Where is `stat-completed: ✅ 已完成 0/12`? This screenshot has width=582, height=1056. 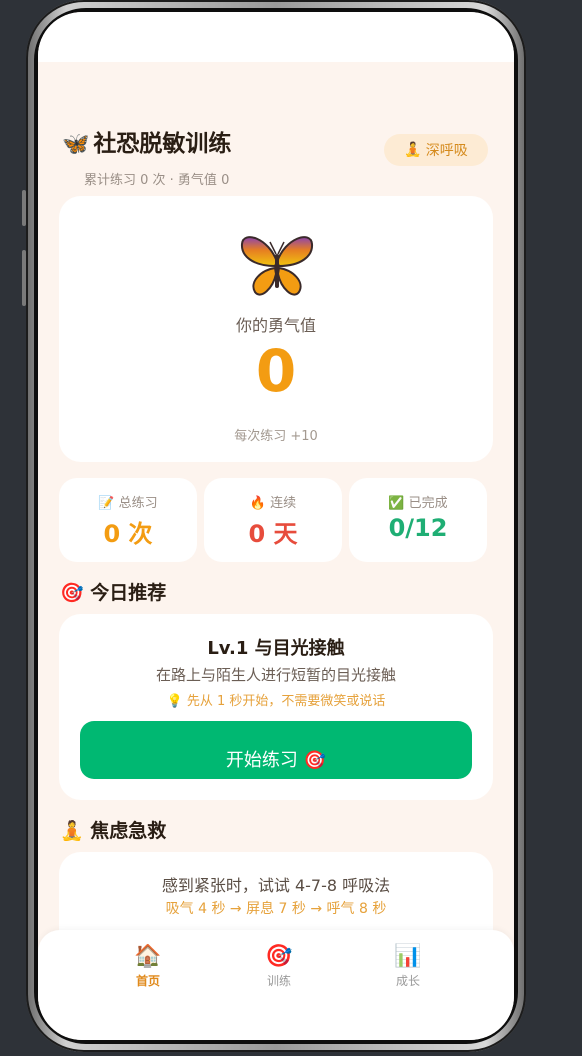 stat-completed: ✅ 已完成 0/12 is located at coordinates (418, 520).